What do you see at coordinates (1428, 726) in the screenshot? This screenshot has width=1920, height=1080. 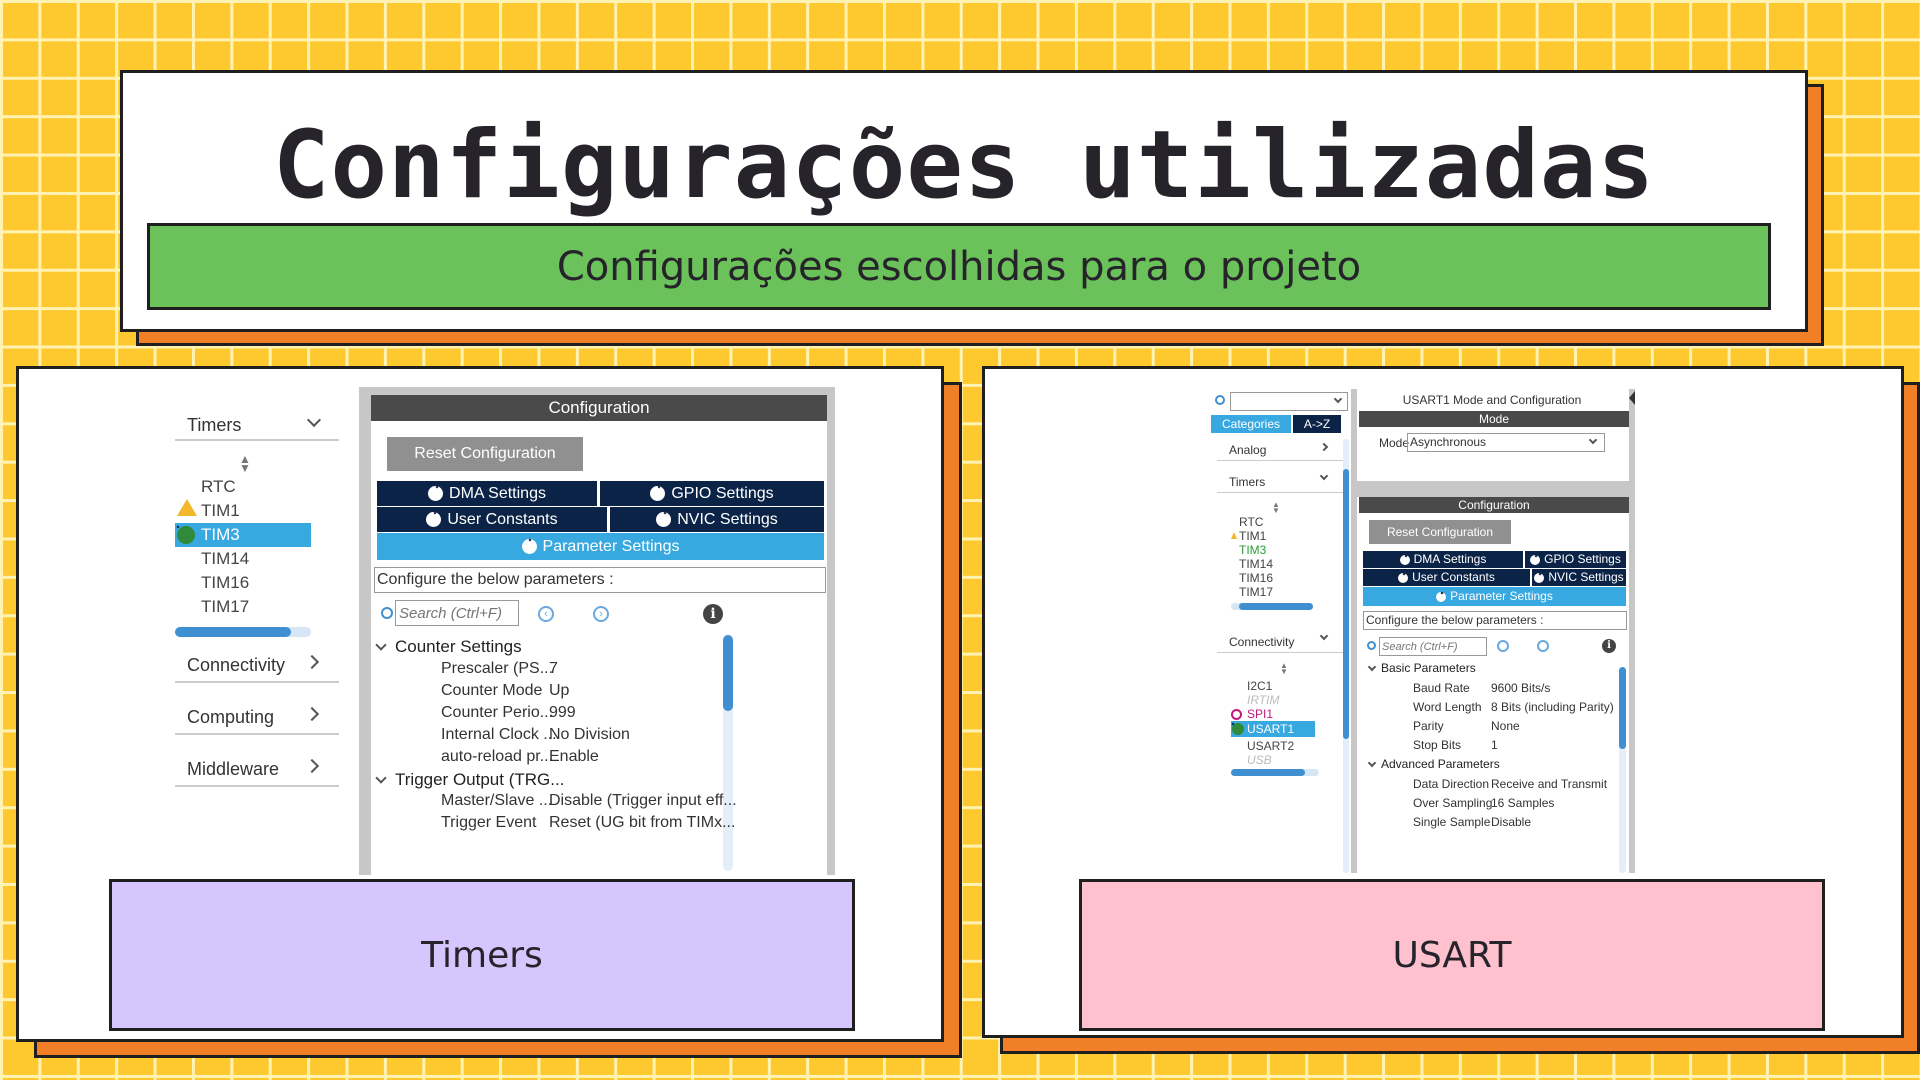 I see `param-row: Parity` at bounding box center [1428, 726].